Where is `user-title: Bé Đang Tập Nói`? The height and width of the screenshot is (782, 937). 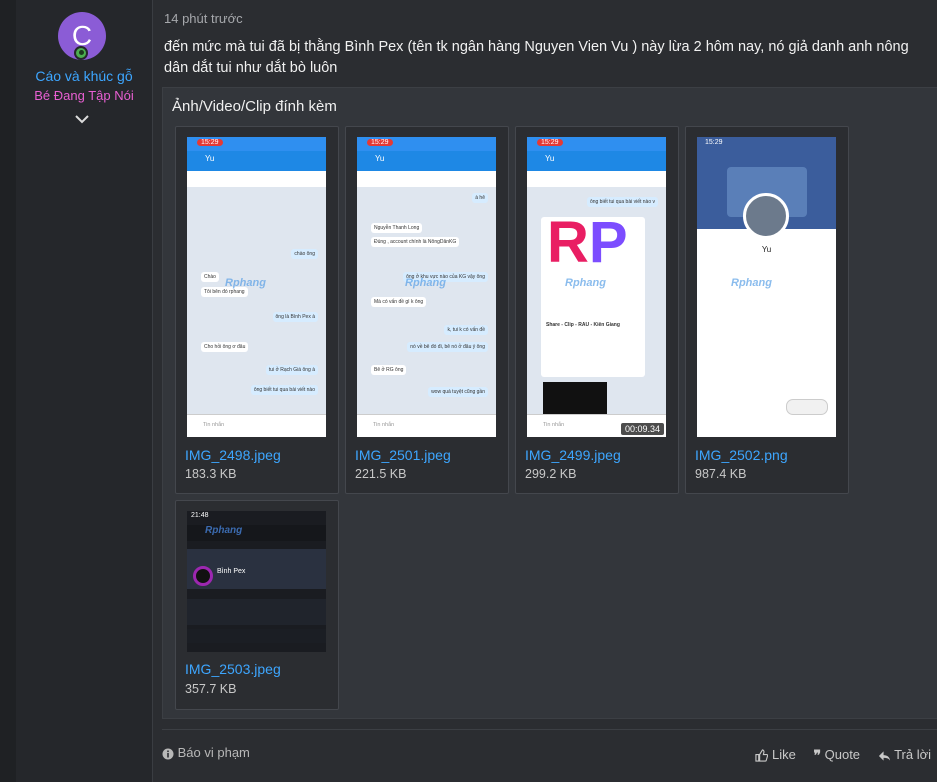 user-title: Bé Đang Tập Nói is located at coordinates (84, 95).